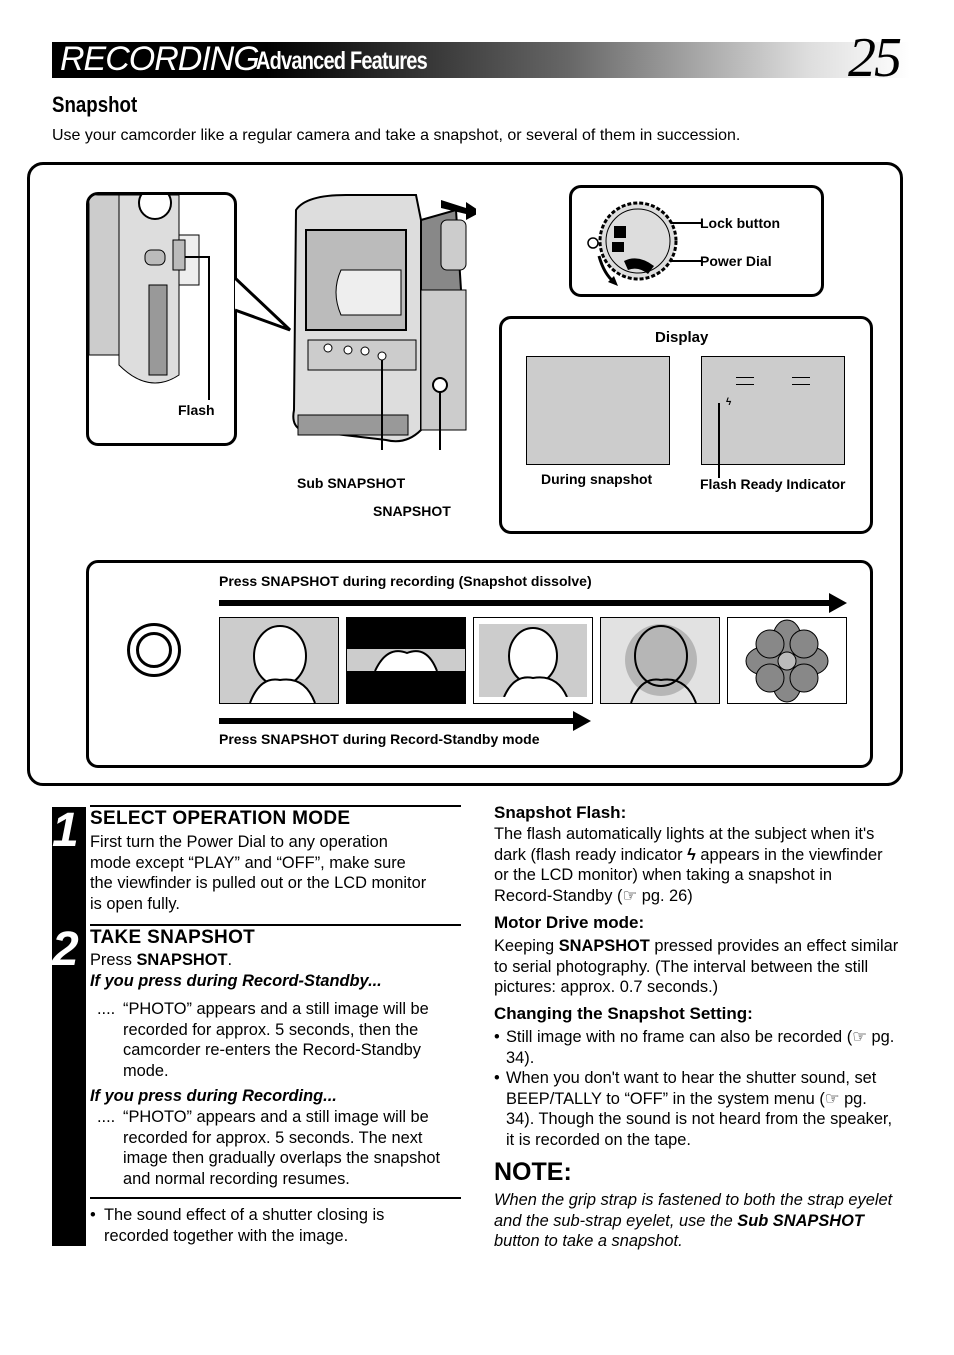 This screenshot has width=954, height=1355. What do you see at coordinates (525, 603) in the screenshot?
I see `dissolve-arrow` at bounding box center [525, 603].